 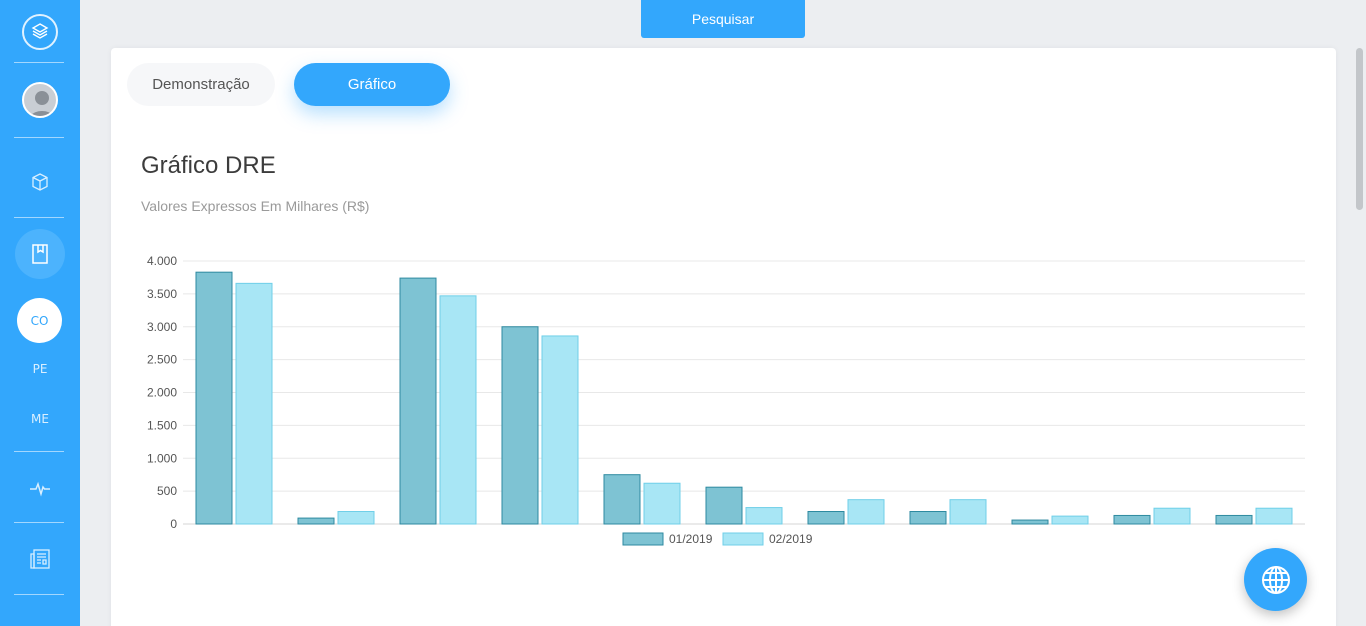 What do you see at coordinates (40, 32) in the screenshot?
I see `logo-icon` at bounding box center [40, 32].